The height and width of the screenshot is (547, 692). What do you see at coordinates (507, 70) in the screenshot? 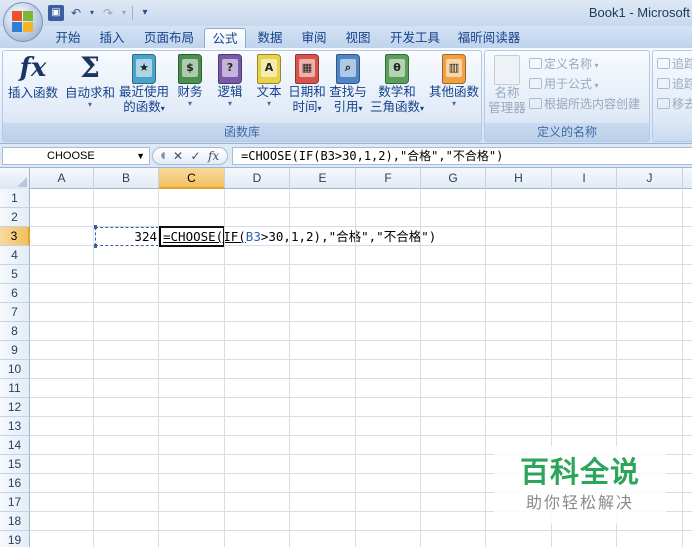
I see `name-manager-icon` at bounding box center [507, 70].